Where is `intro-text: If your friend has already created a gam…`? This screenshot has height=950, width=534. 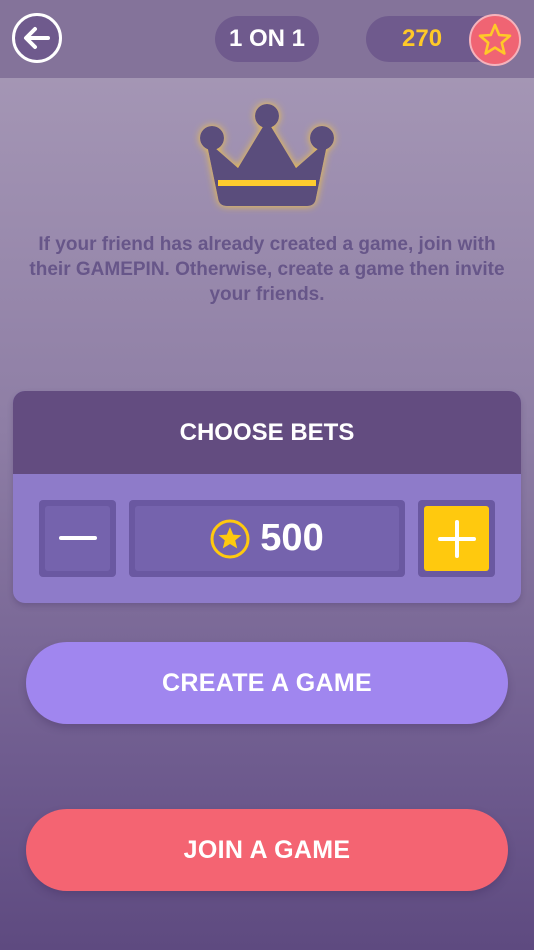
intro-text: If your friend has already created a gam… is located at coordinates (267, 269).